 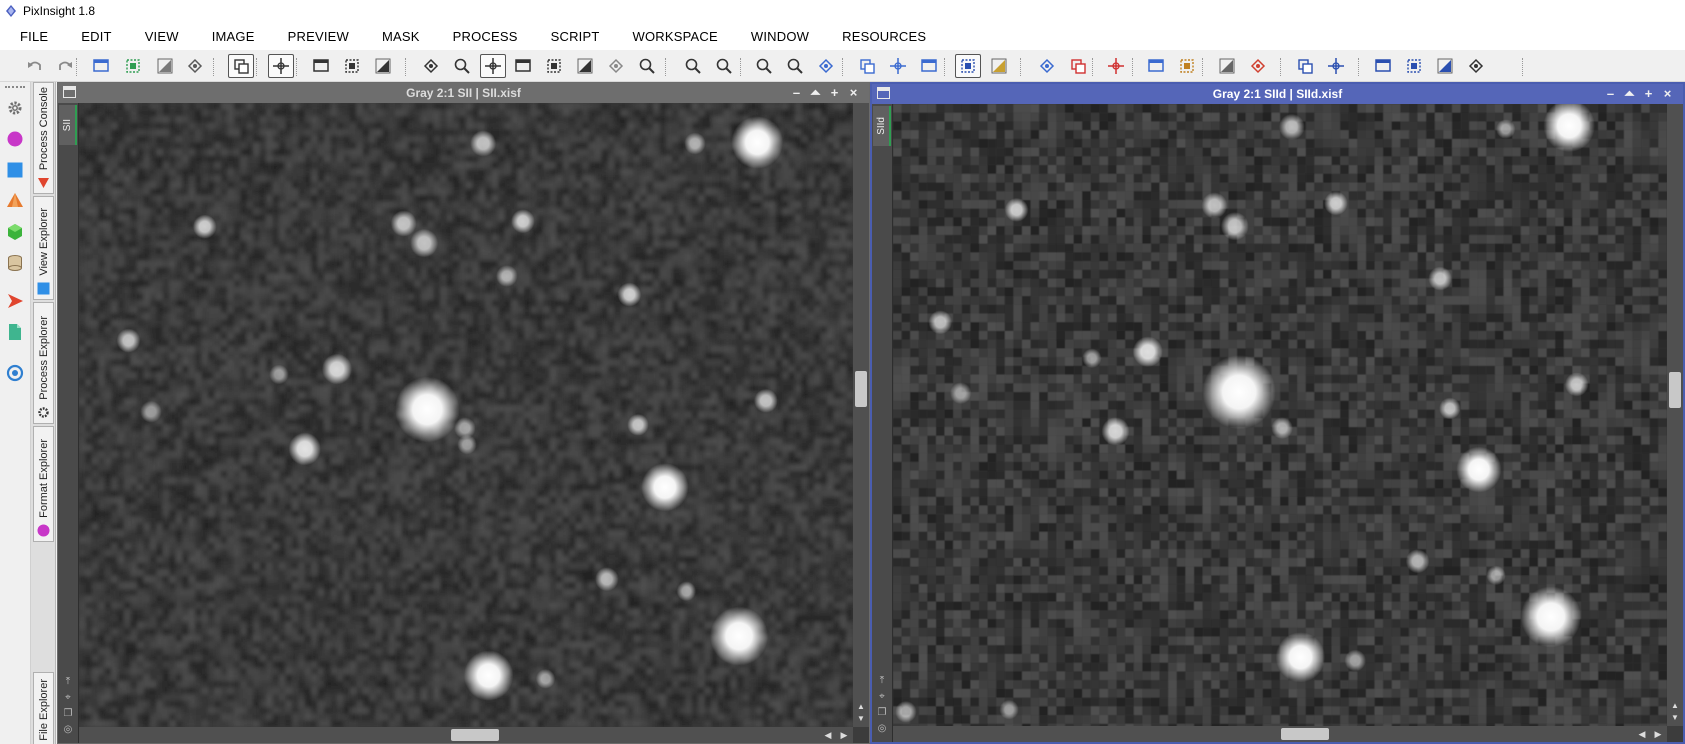 What do you see at coordinates (165, 66) in the screenshot?
I see `hide-button` at bounding box center [165, 66].